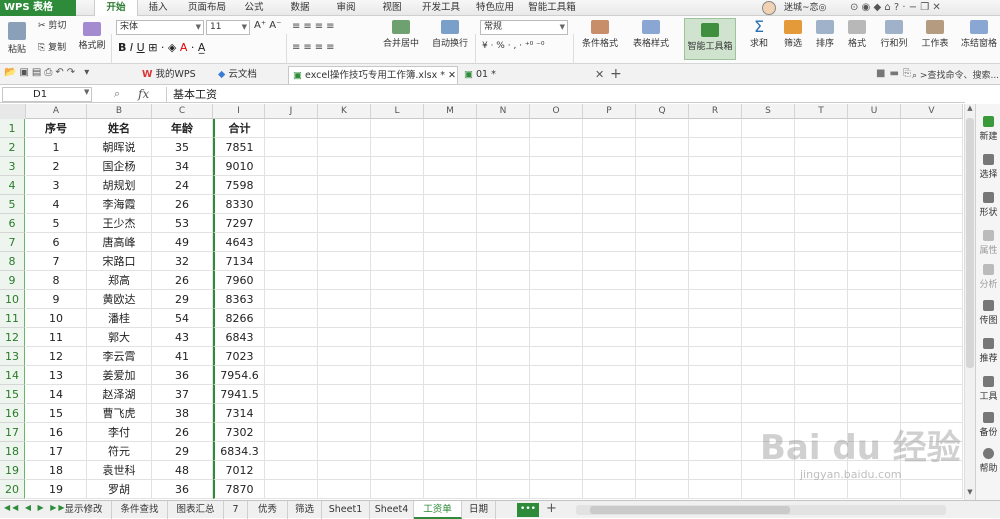 This screenshot has width=1000, height=519. What do you see at coordinates (346, 8) in the screenshot?
I see `menu-tab-review: 审阅` at bounding box center [346, 8].